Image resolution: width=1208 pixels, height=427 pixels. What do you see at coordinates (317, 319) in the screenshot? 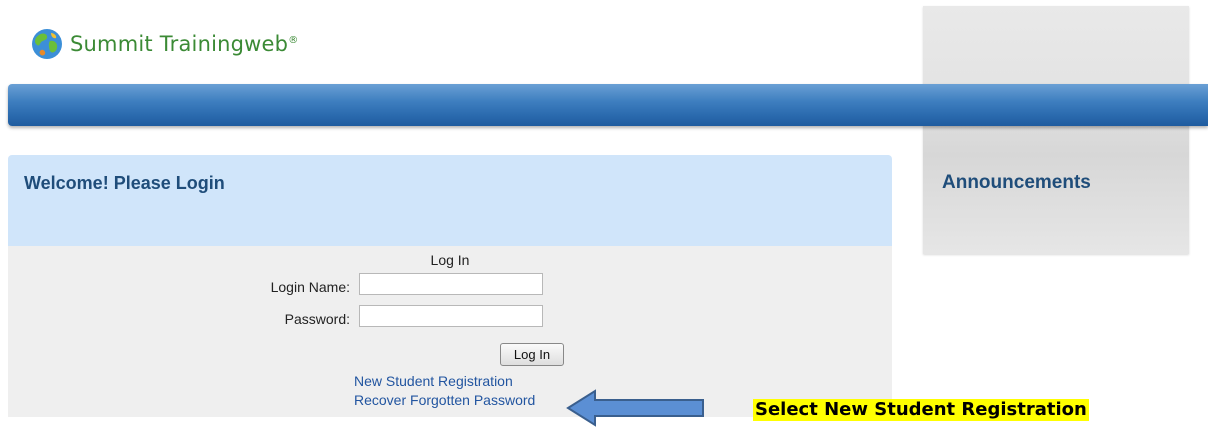
I see `password-label: Password:` at bounding box center [317, 319].